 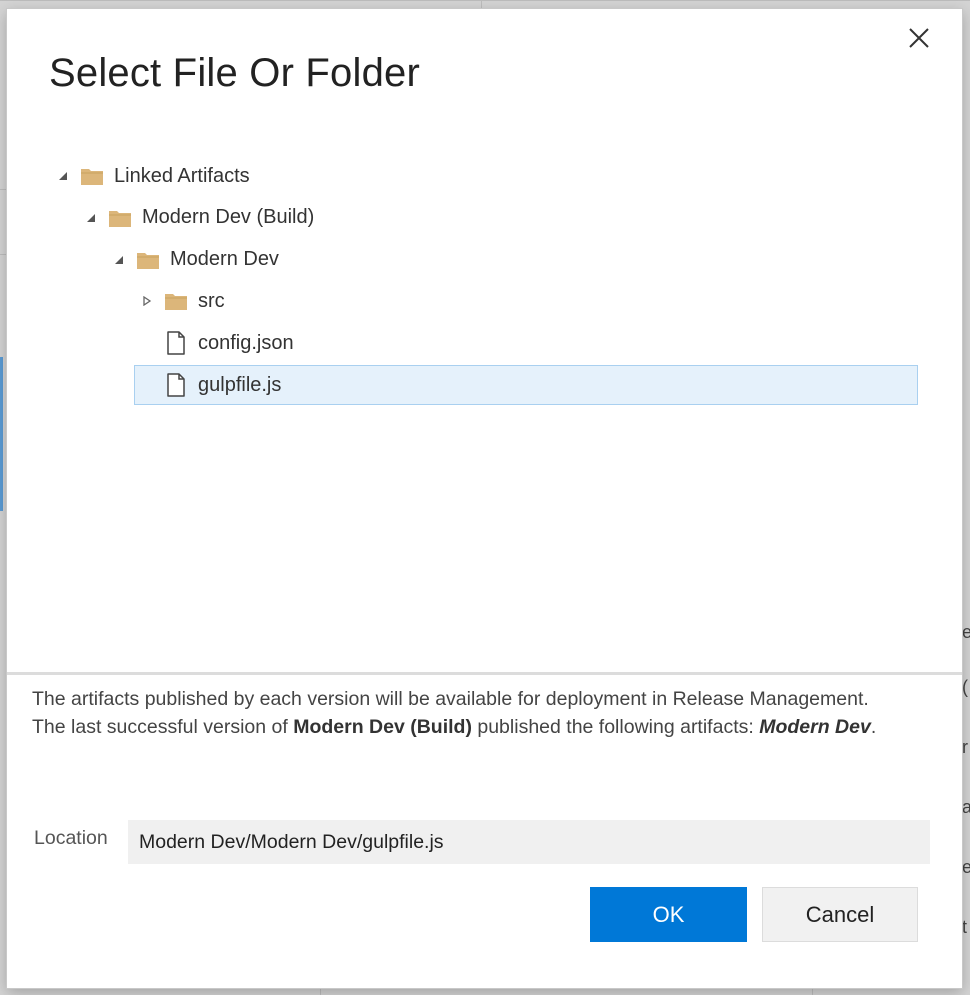 I want to click on section-divider, so click(x=484, y=673).